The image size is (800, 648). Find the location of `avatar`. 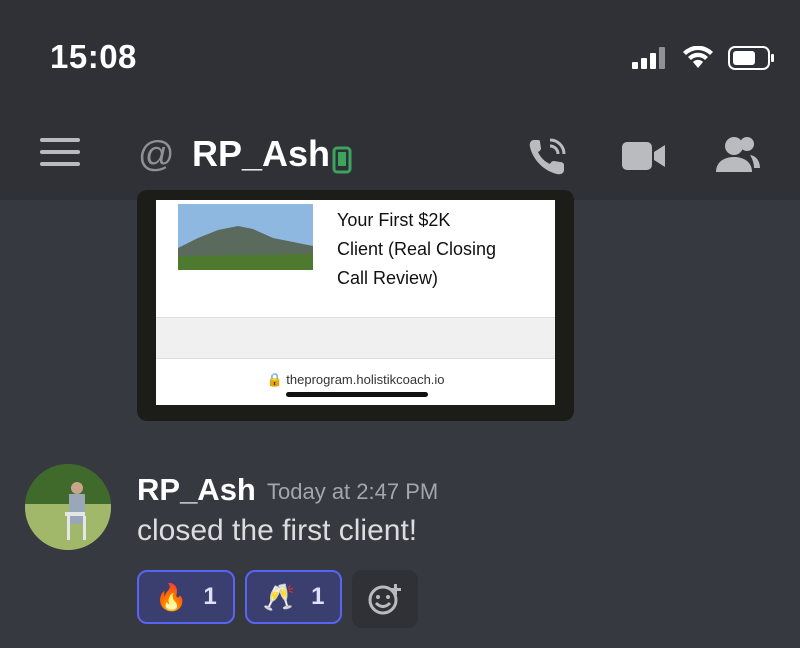

avatar is located at coordinates (68, 507).